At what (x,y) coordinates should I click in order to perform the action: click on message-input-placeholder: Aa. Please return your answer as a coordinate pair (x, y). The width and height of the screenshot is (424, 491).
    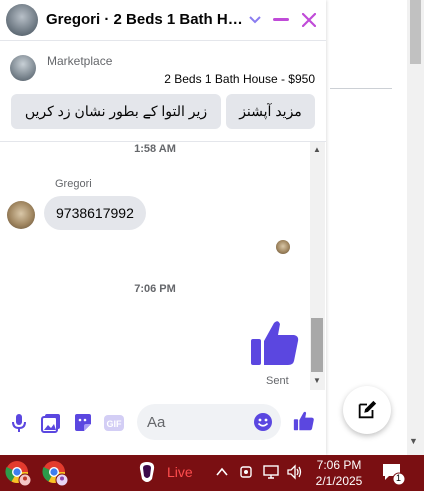
    Looking at the image, I should click on (156, 422).